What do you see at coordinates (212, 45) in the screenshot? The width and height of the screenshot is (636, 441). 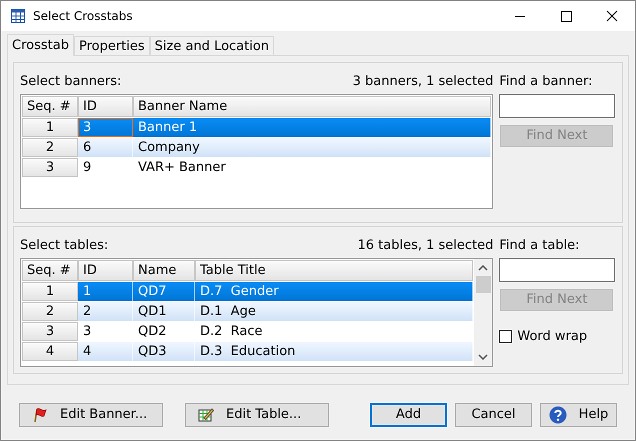 I see `tab: Size and Location` at bounding box center [212, 45].